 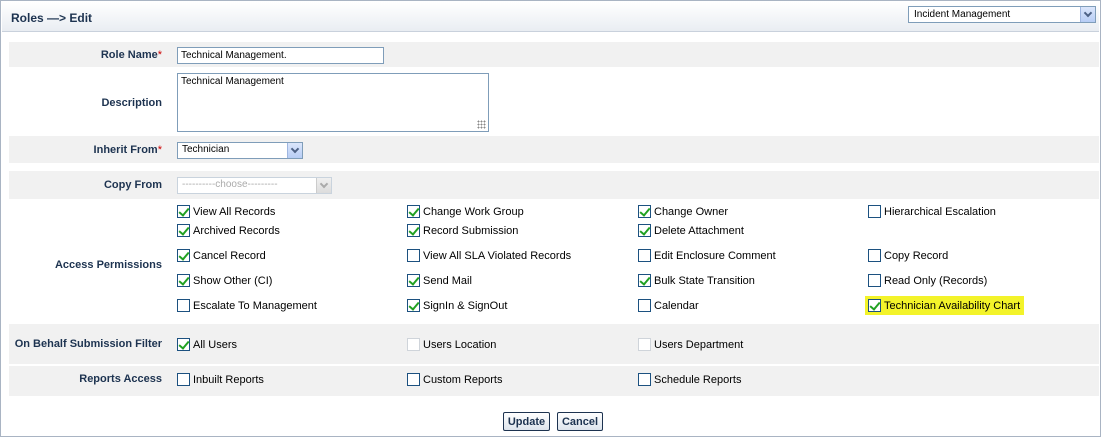 What do you see at coordinates (497, 255) in the screenshot?
I see `checkbox-label: View All SLA Violated Records` at bounding box center [497, 255].